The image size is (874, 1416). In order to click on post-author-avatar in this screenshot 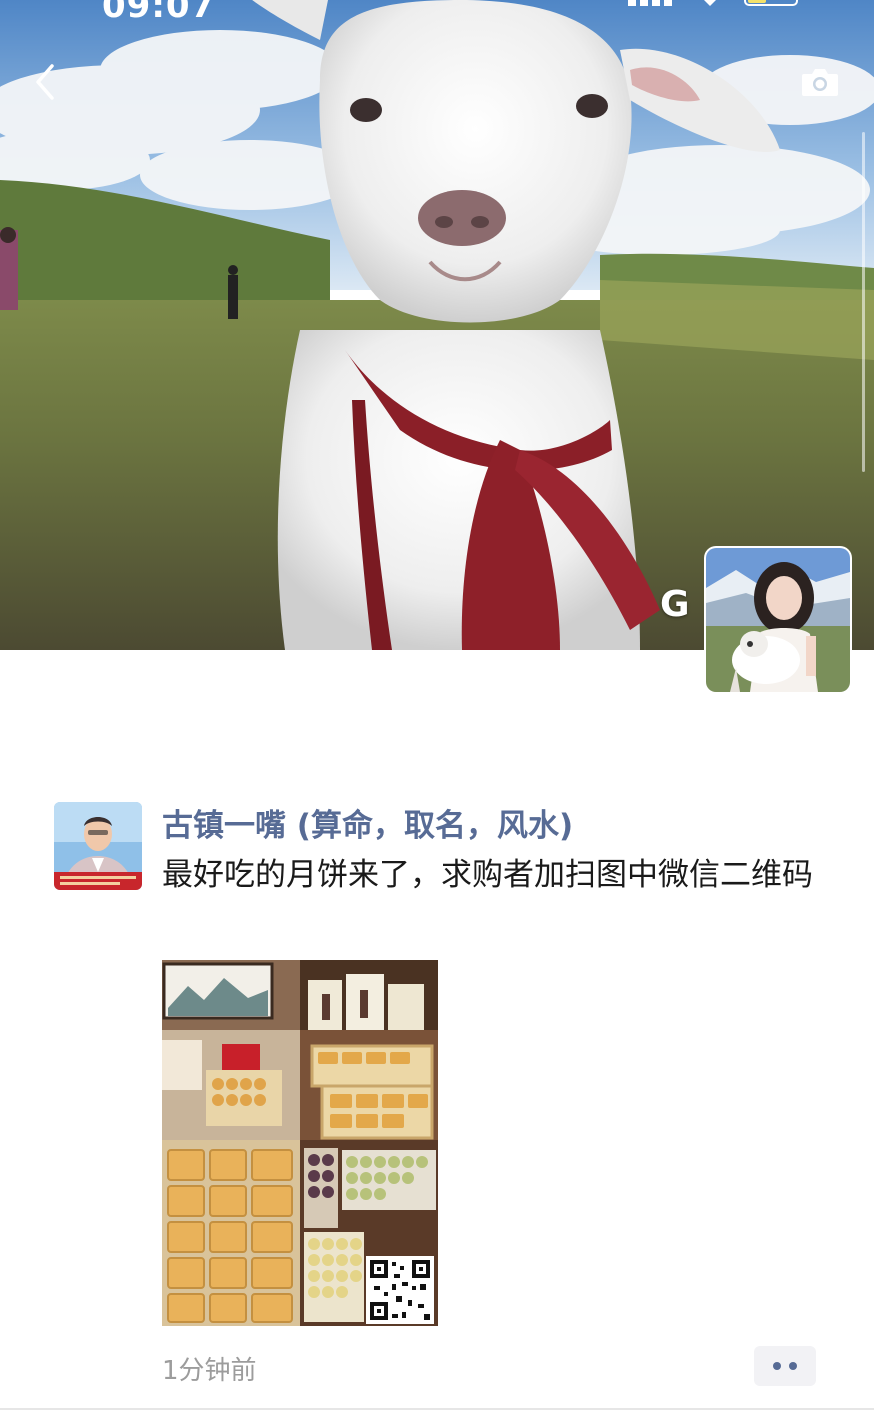, I will do `click(98, 846)`.